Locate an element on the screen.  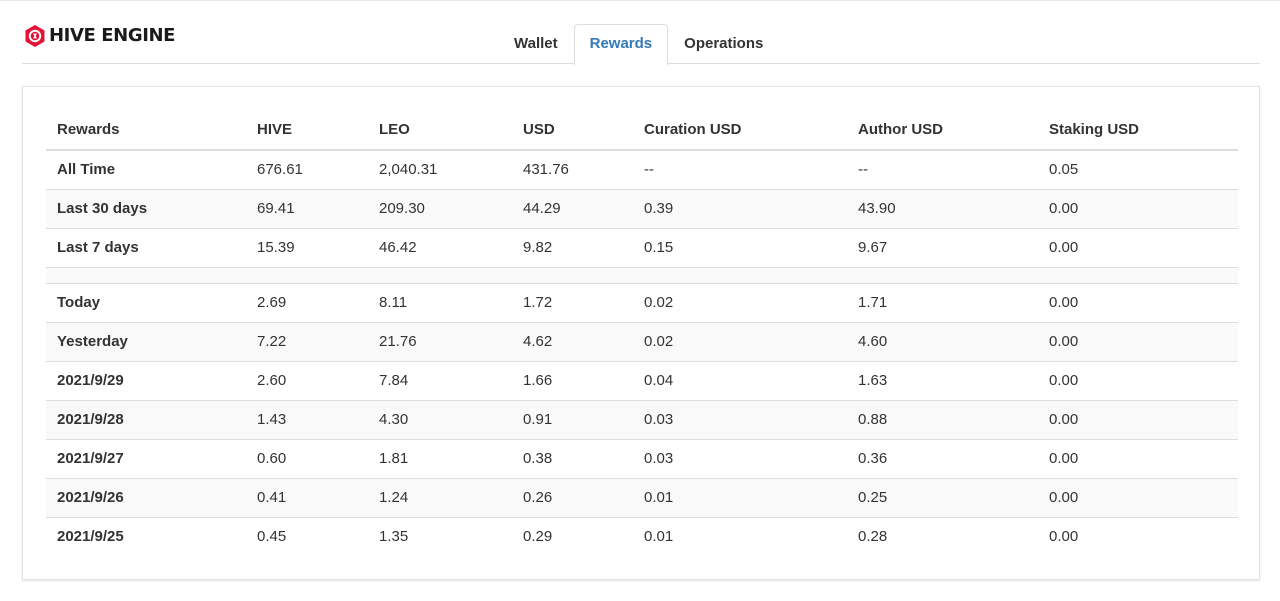
table-row: Today 2.69 8.11 1.72 0.02 1.71 0.00 is located at coordinates (642, 302).